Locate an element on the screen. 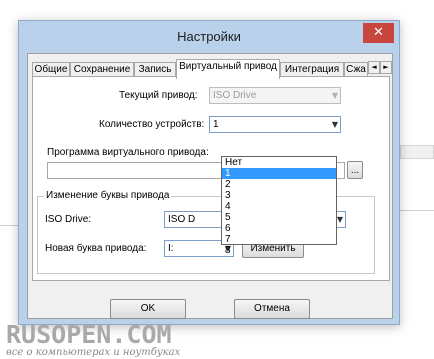 The height and width of the screenshot is (359, 434). program-label: Программа виртуального привода: is located at coordinates (128, 152).